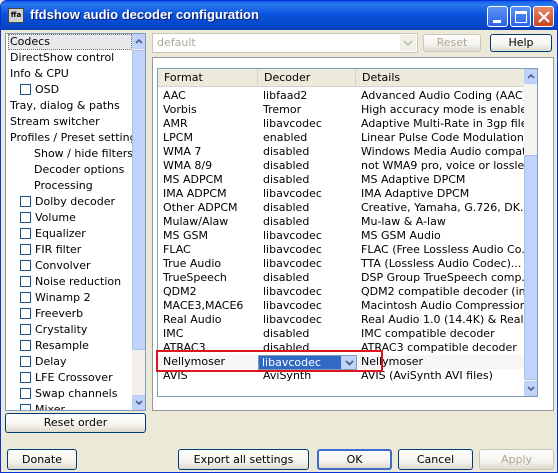 The height and width of the screenshot is (473, 558). I want to click on tree-item: Swap channels, so click(75, 394).